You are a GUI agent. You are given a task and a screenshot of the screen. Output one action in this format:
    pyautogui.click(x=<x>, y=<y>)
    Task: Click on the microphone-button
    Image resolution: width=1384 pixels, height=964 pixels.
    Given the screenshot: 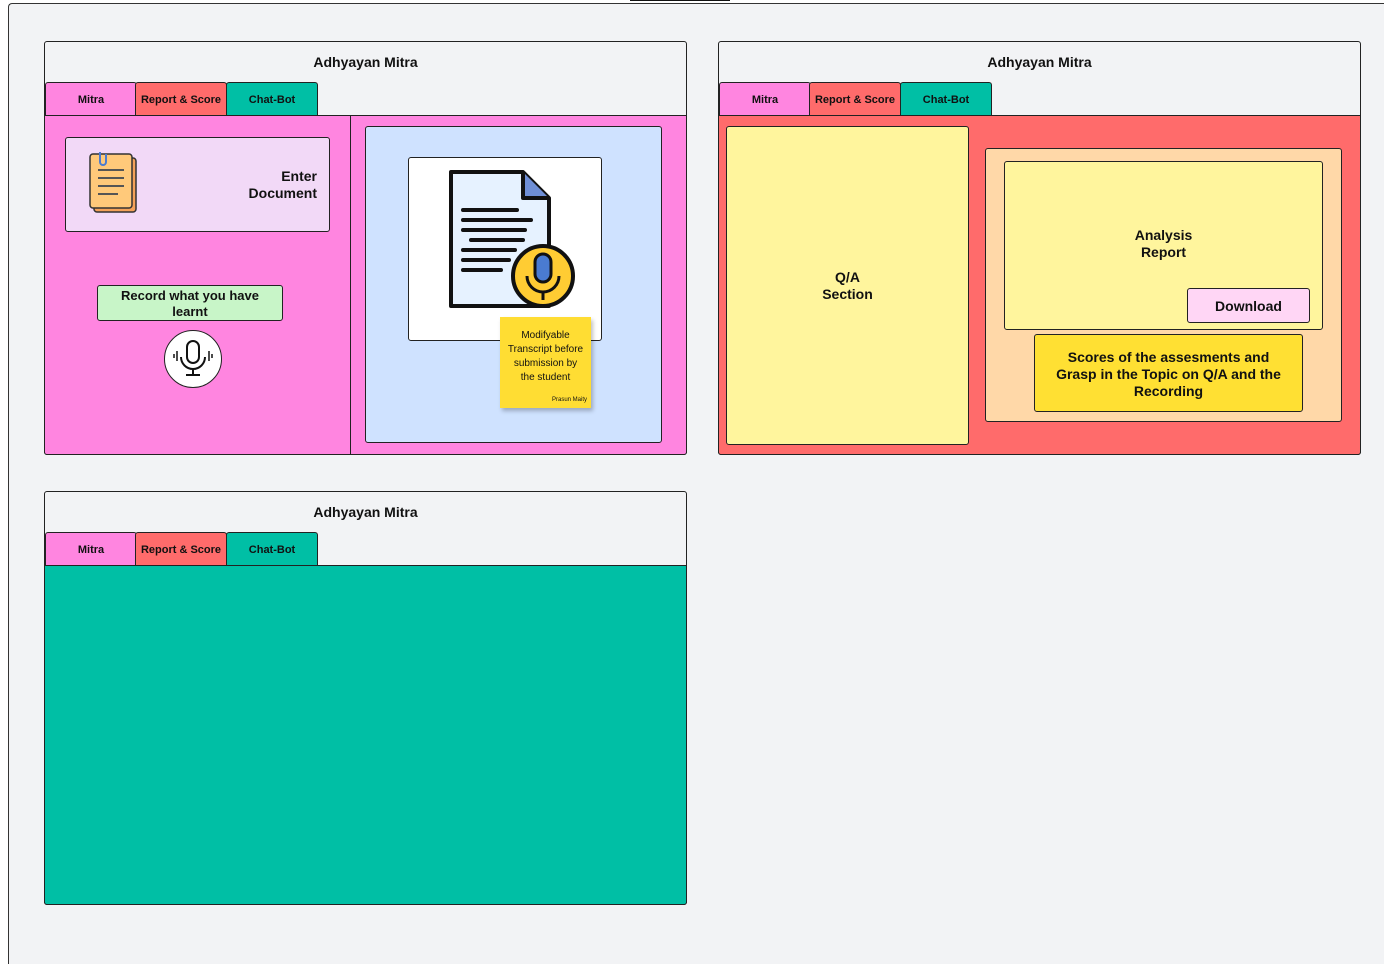 What is the action you would take?
    pyautogui.click(x=193, y=359)
    